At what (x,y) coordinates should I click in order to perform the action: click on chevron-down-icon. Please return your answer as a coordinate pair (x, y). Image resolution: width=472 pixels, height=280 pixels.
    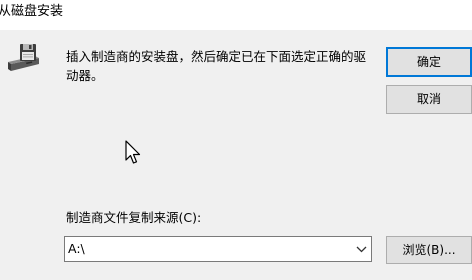
    Looking at the image, I should click on (361, 249).